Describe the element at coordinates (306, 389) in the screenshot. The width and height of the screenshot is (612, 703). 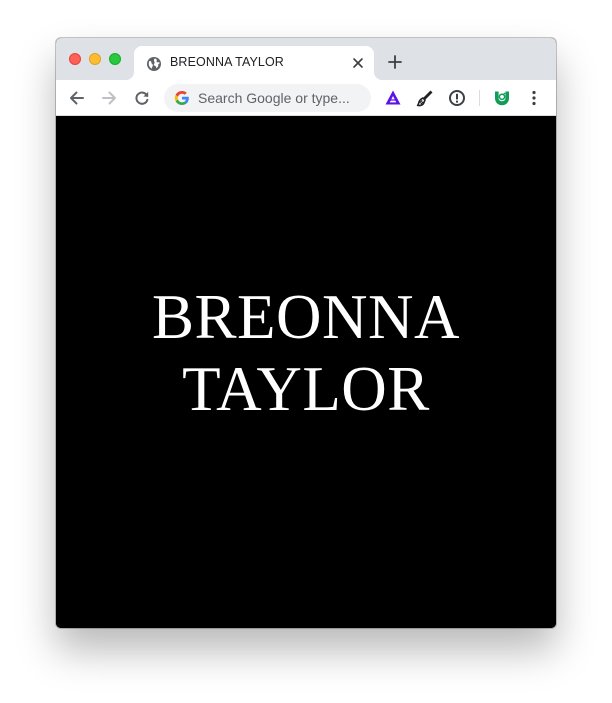
I see `heading-line-2: TAYLOR` at that location.